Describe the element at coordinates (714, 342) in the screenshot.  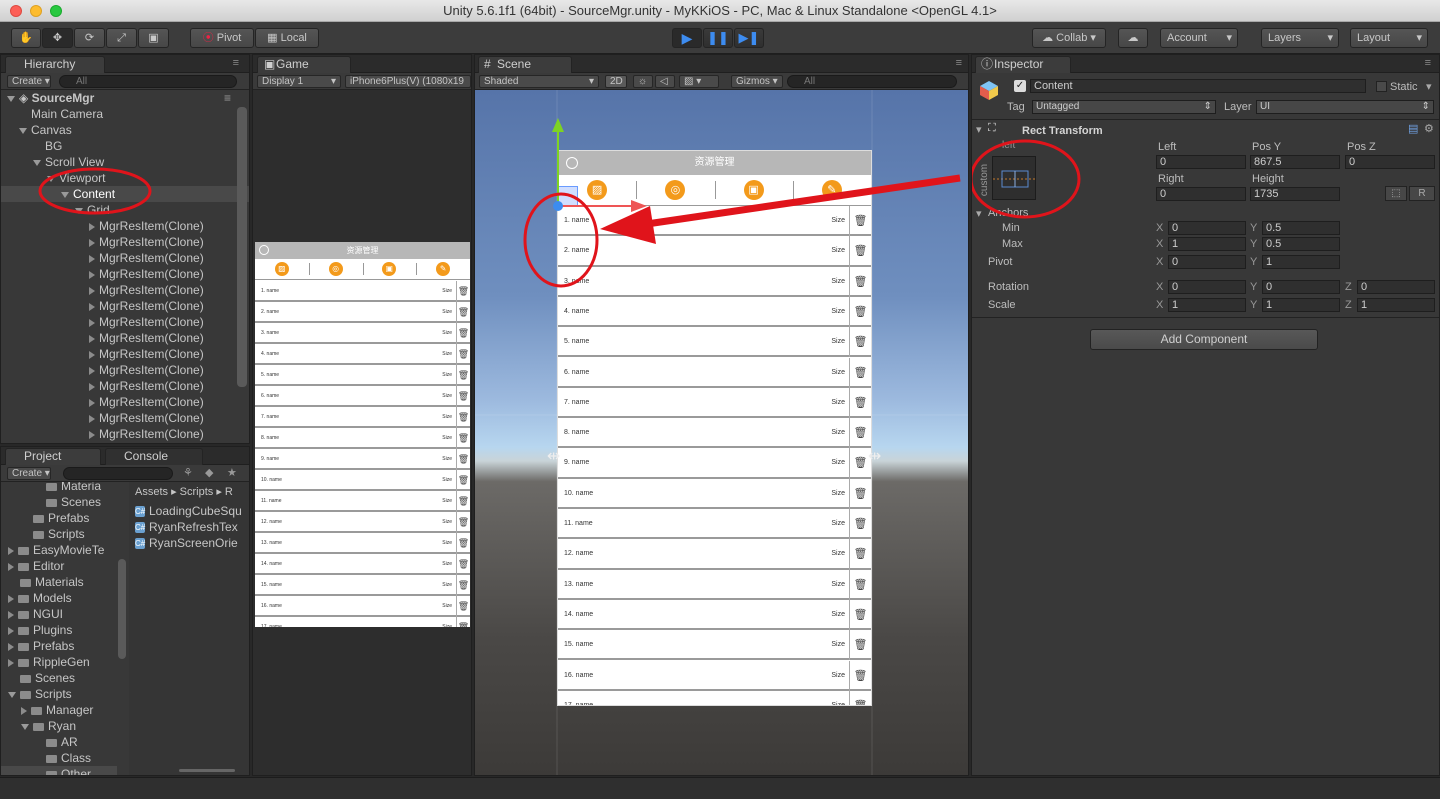
I see `list-item: 5. name Size 🗑` at that location.